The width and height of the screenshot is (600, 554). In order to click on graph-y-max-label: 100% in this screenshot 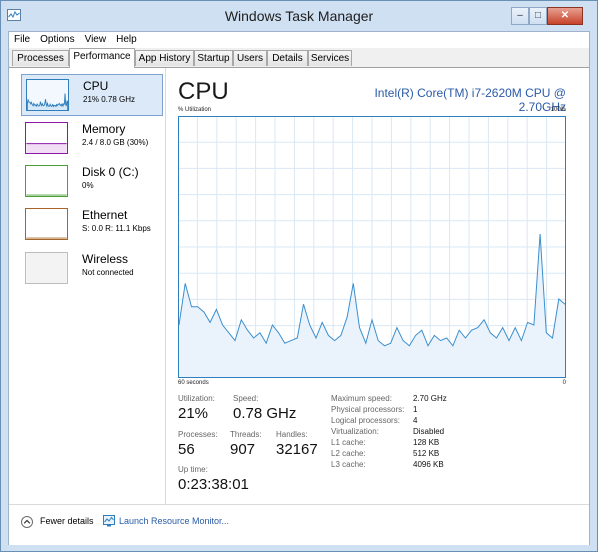, I will do `click(558, 110)`.